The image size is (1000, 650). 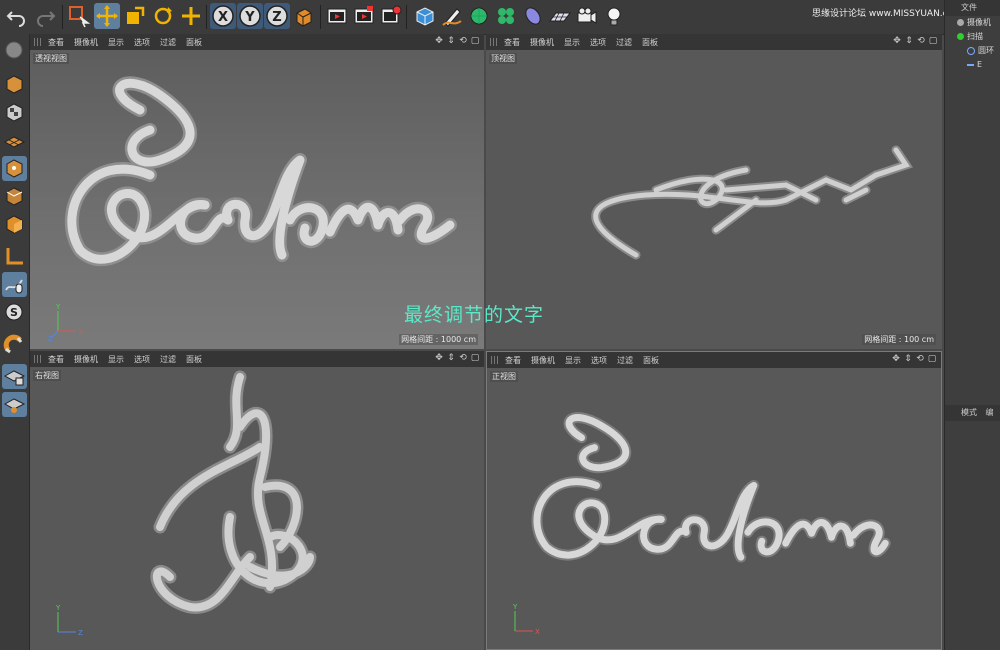 I want to click on render-view-icon, so click(x=337, y=16).